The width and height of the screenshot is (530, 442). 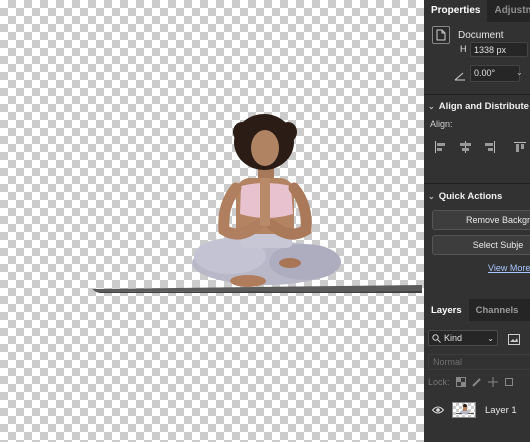 I want to click on layer-row: Layer 1, so click(x=477, y=410).